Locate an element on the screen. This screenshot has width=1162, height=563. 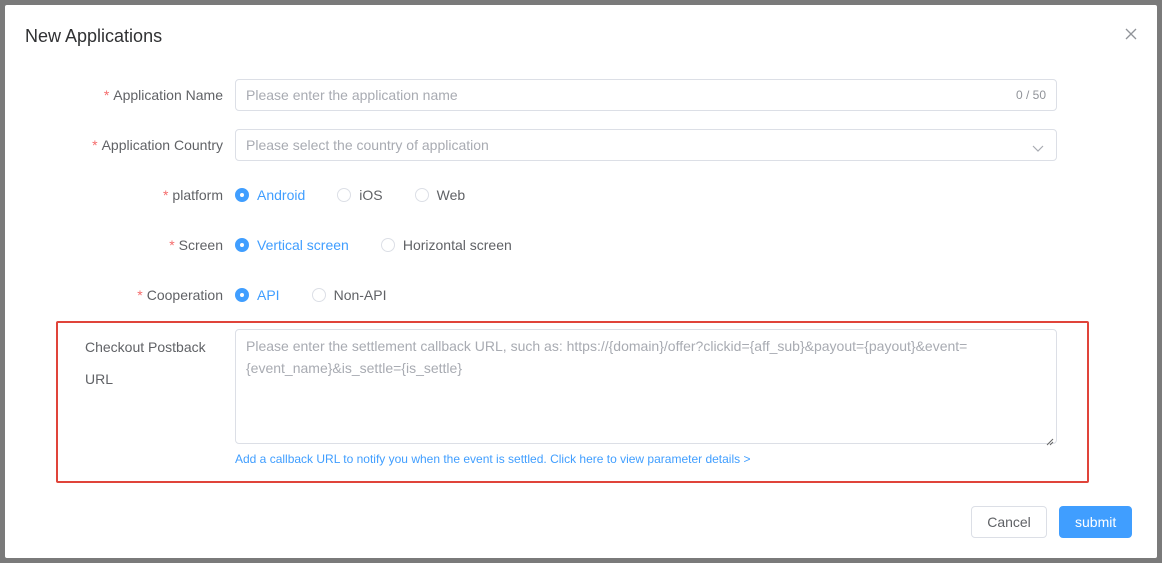
cancel-button: Cancel is located at coordinates (1009, 522).